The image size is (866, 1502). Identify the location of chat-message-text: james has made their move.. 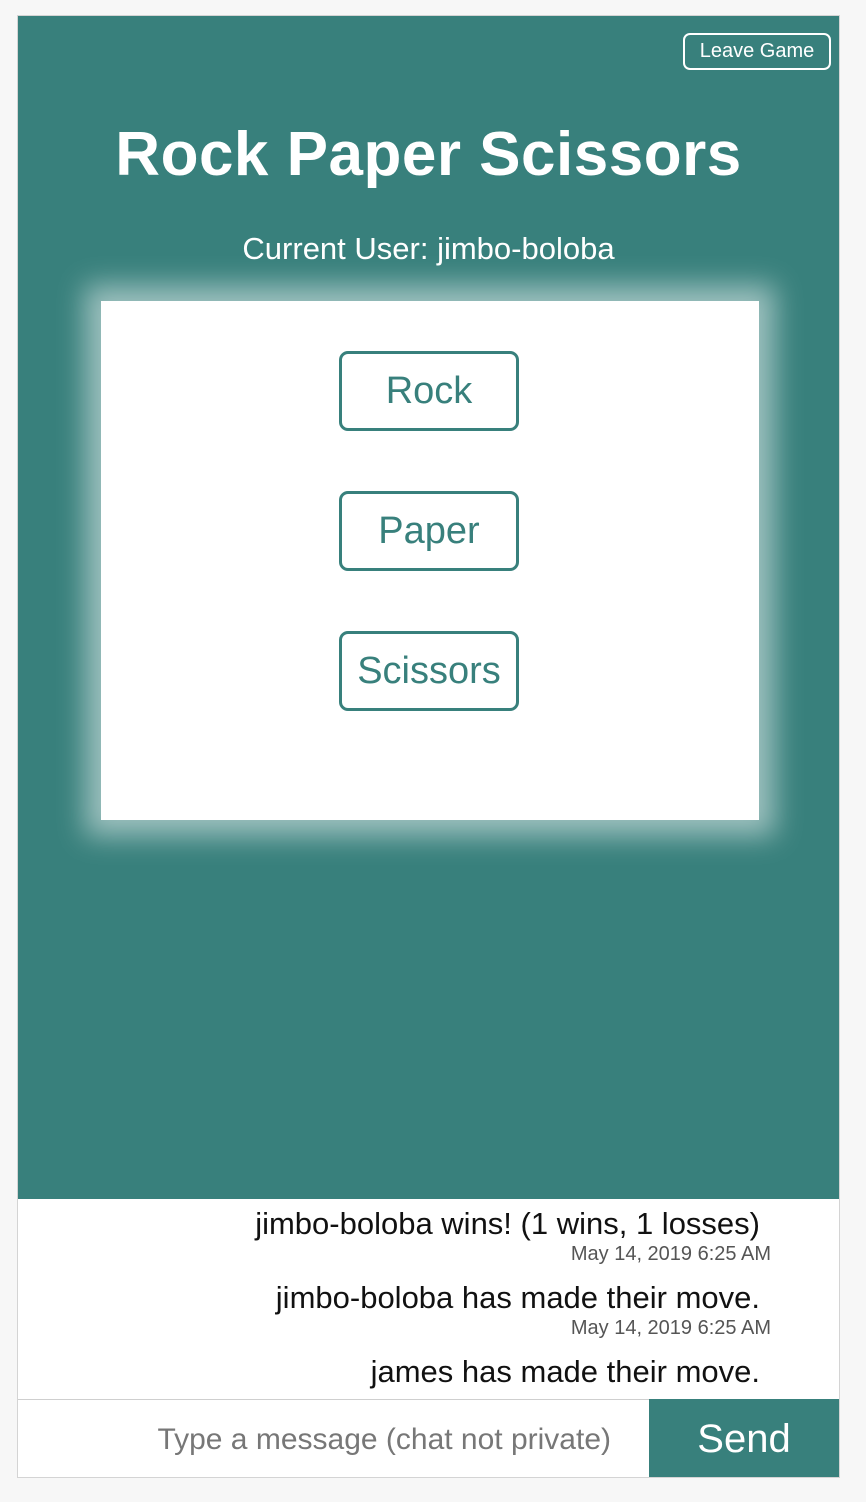
(565, 1371).